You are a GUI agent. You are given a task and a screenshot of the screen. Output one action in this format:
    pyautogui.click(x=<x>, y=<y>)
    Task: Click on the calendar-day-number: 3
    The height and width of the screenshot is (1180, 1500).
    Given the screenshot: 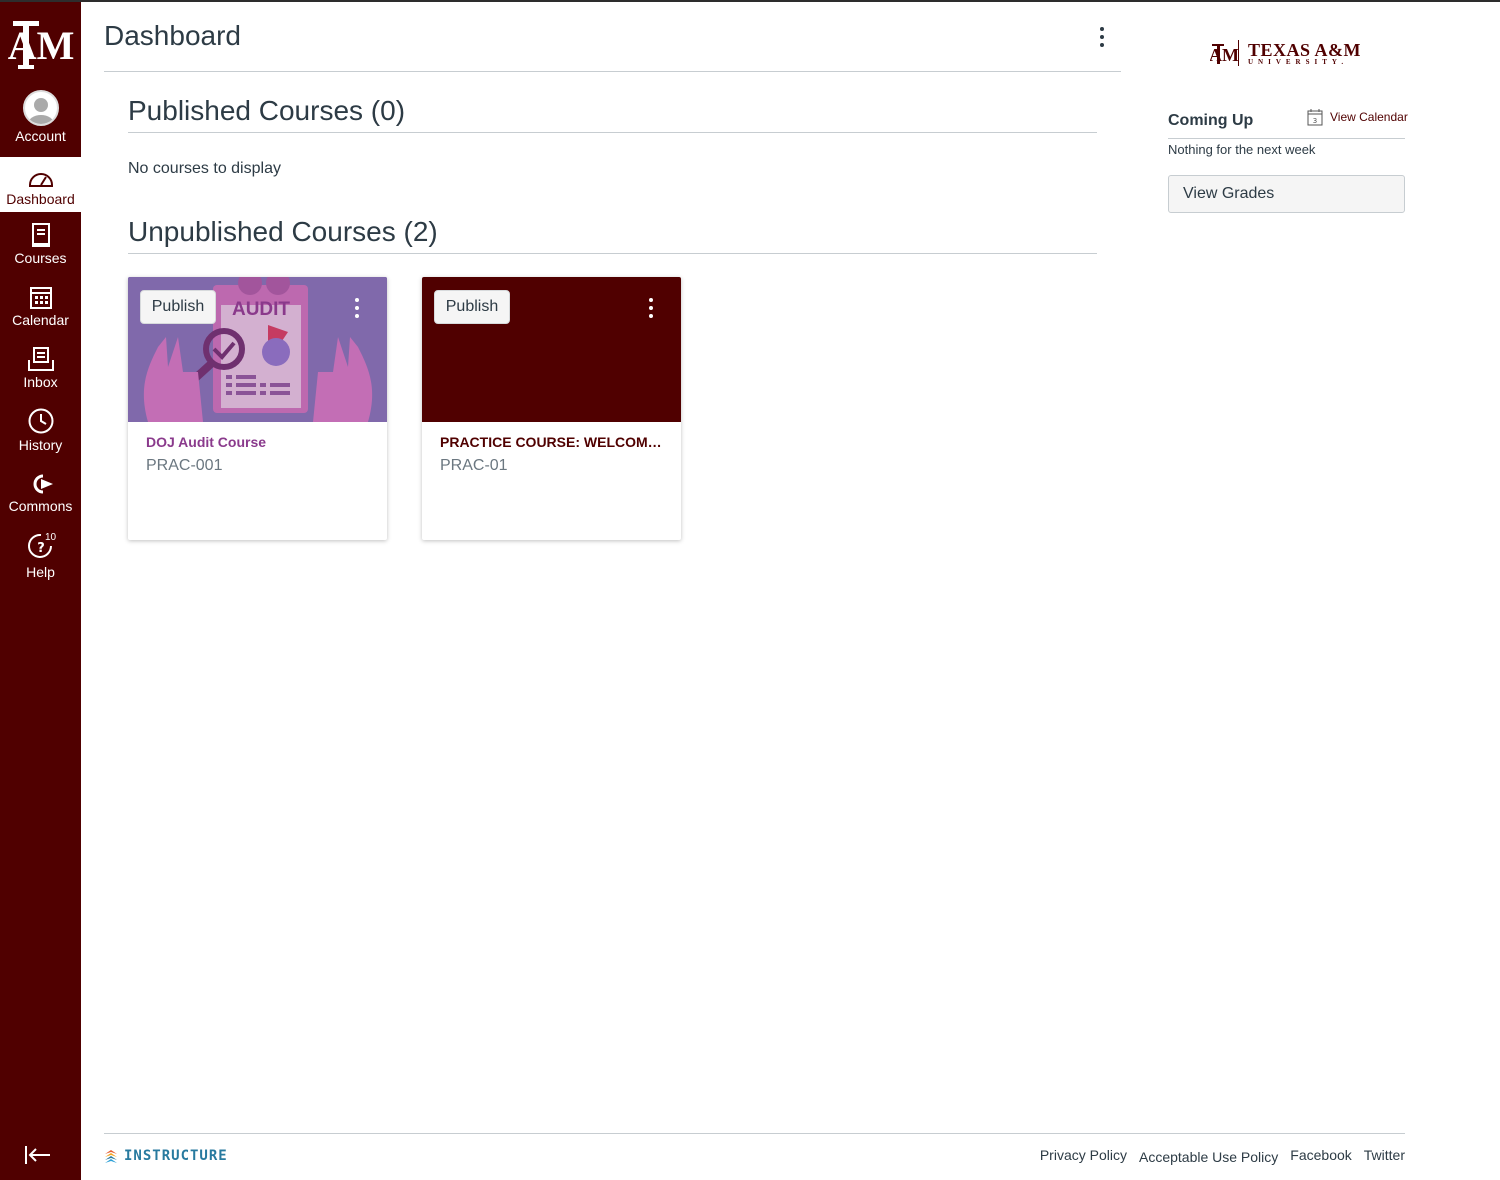 What is the action you would take?
    pyautogui.click(x=1315, y=121)
    